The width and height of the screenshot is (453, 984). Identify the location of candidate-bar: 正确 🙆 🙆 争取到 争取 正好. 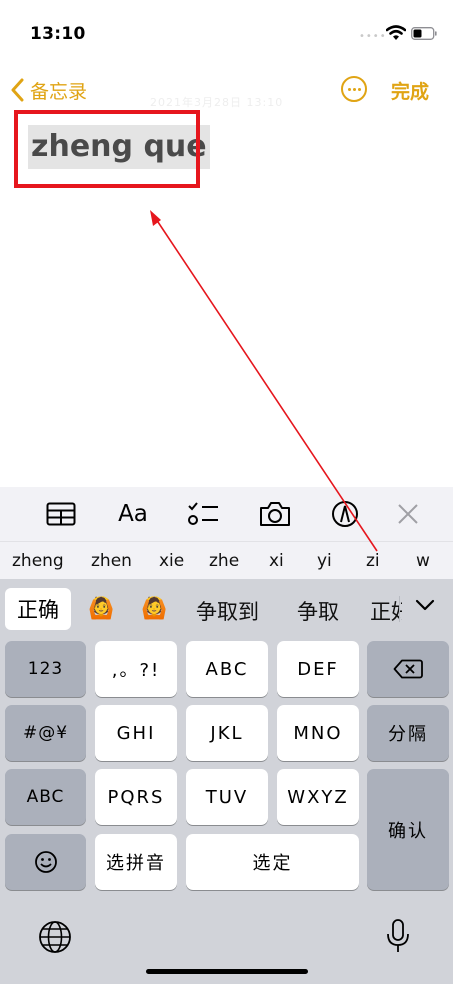
(226, 608).